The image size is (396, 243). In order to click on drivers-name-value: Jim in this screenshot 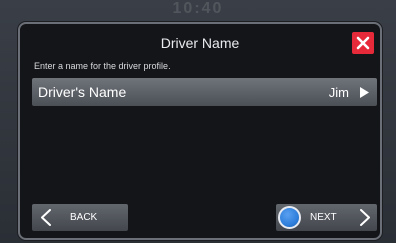, I will do `click(338, 92)`.